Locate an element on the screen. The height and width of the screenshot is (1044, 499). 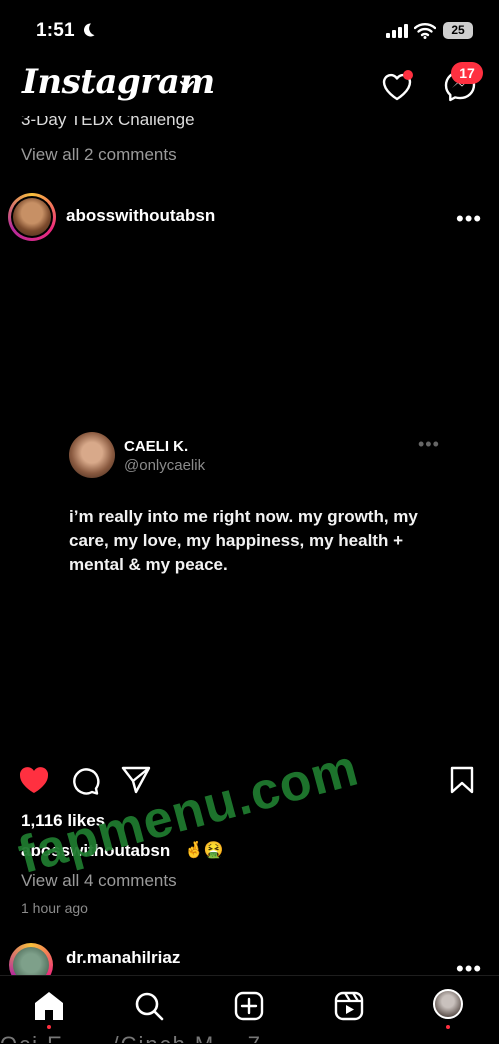
moon-icon is located at coordinates (89, 30).